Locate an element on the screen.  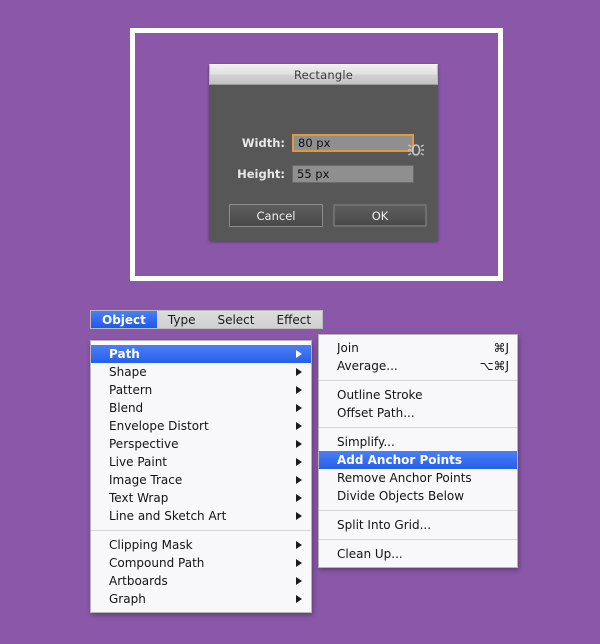
dialog-body: Width: Height: Cancel OK is located at coordinates (323, 162).